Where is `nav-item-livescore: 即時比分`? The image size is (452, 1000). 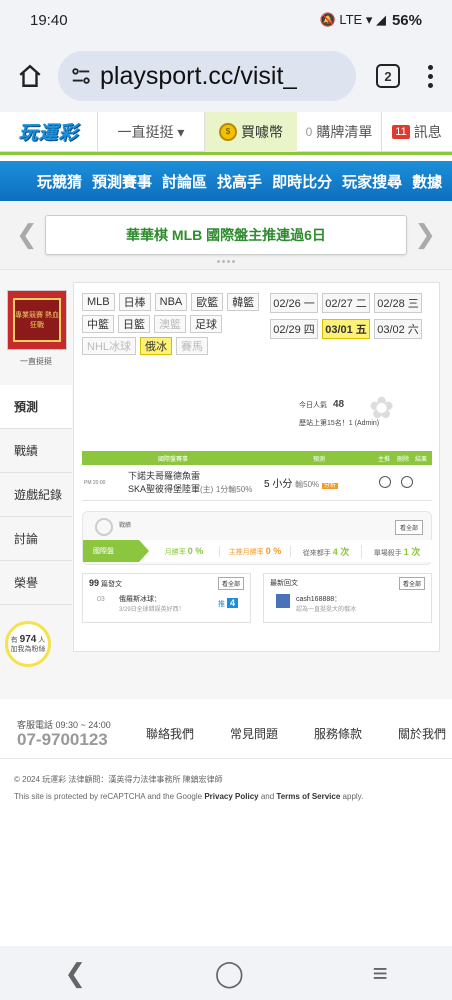 nav-item-livescore: 即時比分 is located at coordinates (302, 181).